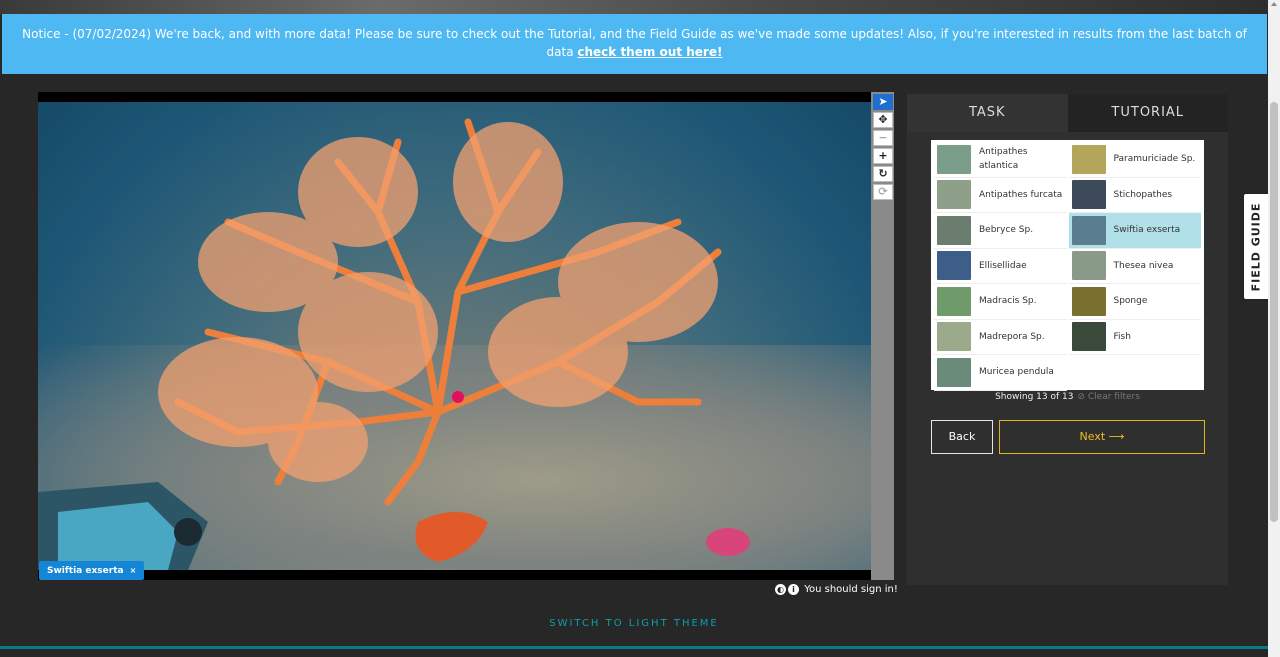  Describe the element at coordinates (883, 174) in the screenshot. I see `rotate-icon: ↻` at that location.